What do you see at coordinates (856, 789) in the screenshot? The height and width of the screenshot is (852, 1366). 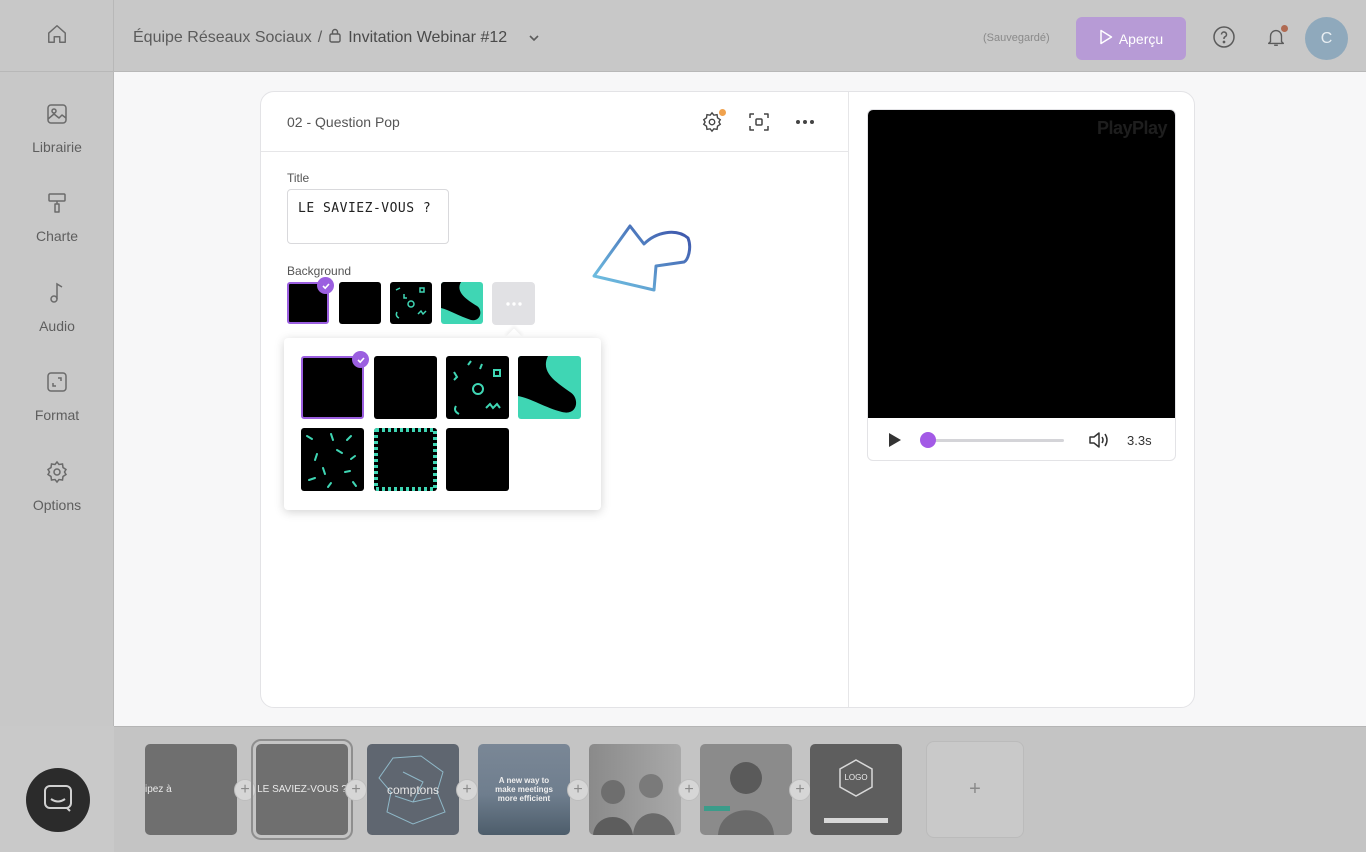 I see `timeline-slide-7: LOGO` at bounding box center [856, 789].